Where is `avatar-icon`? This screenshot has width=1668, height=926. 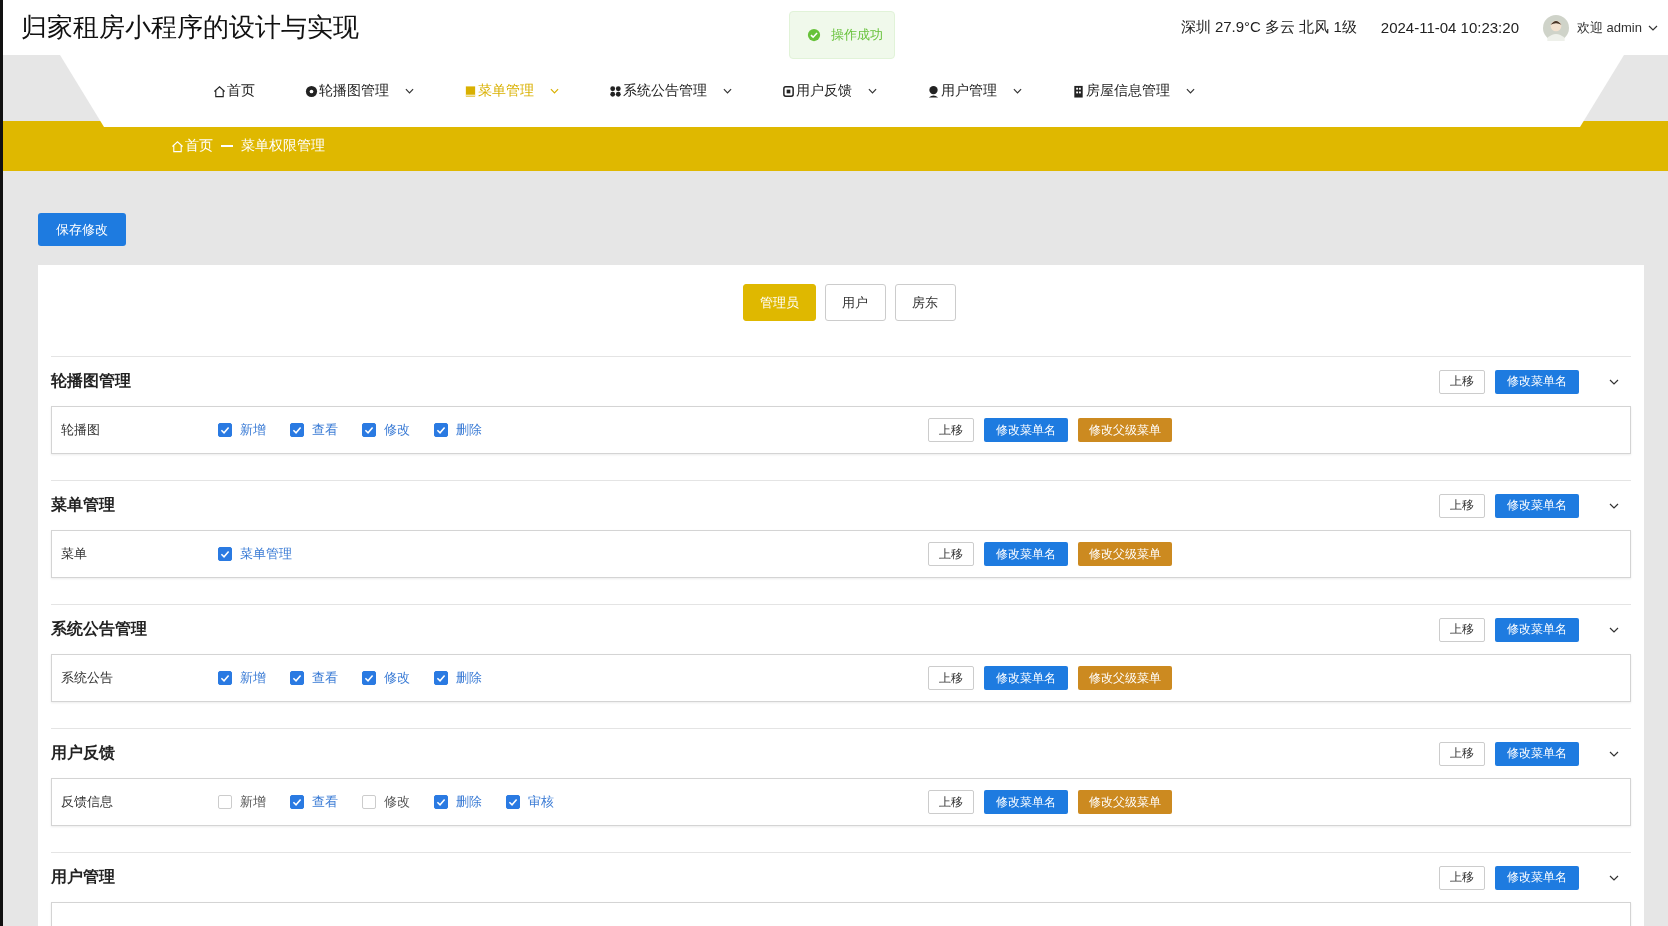 avatar-icon is located at coordinates (1555, 27).